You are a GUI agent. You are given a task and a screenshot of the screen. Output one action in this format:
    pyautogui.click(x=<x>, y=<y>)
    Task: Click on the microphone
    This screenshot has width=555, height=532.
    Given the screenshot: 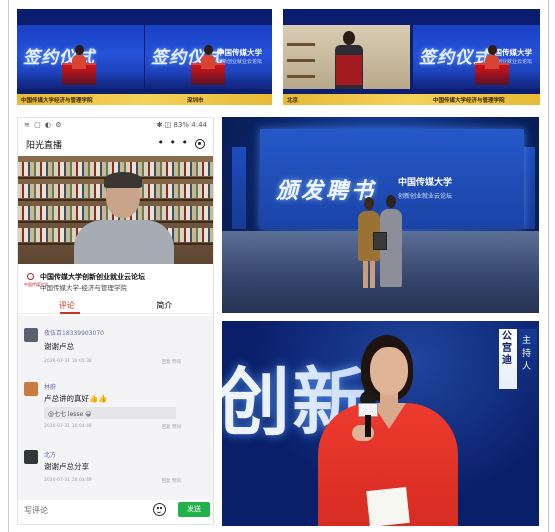 What is the action you would take?
    pyautogui.click(x=368, y=414)
    